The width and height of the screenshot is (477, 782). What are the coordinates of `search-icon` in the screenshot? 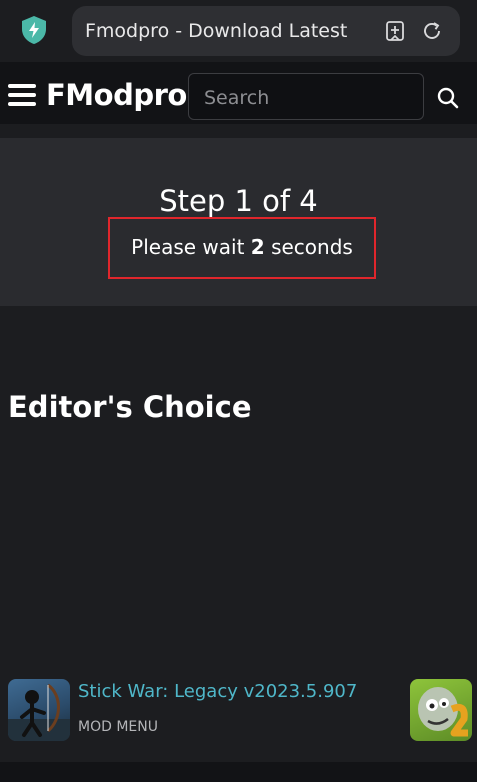 It's located at (448, 98).